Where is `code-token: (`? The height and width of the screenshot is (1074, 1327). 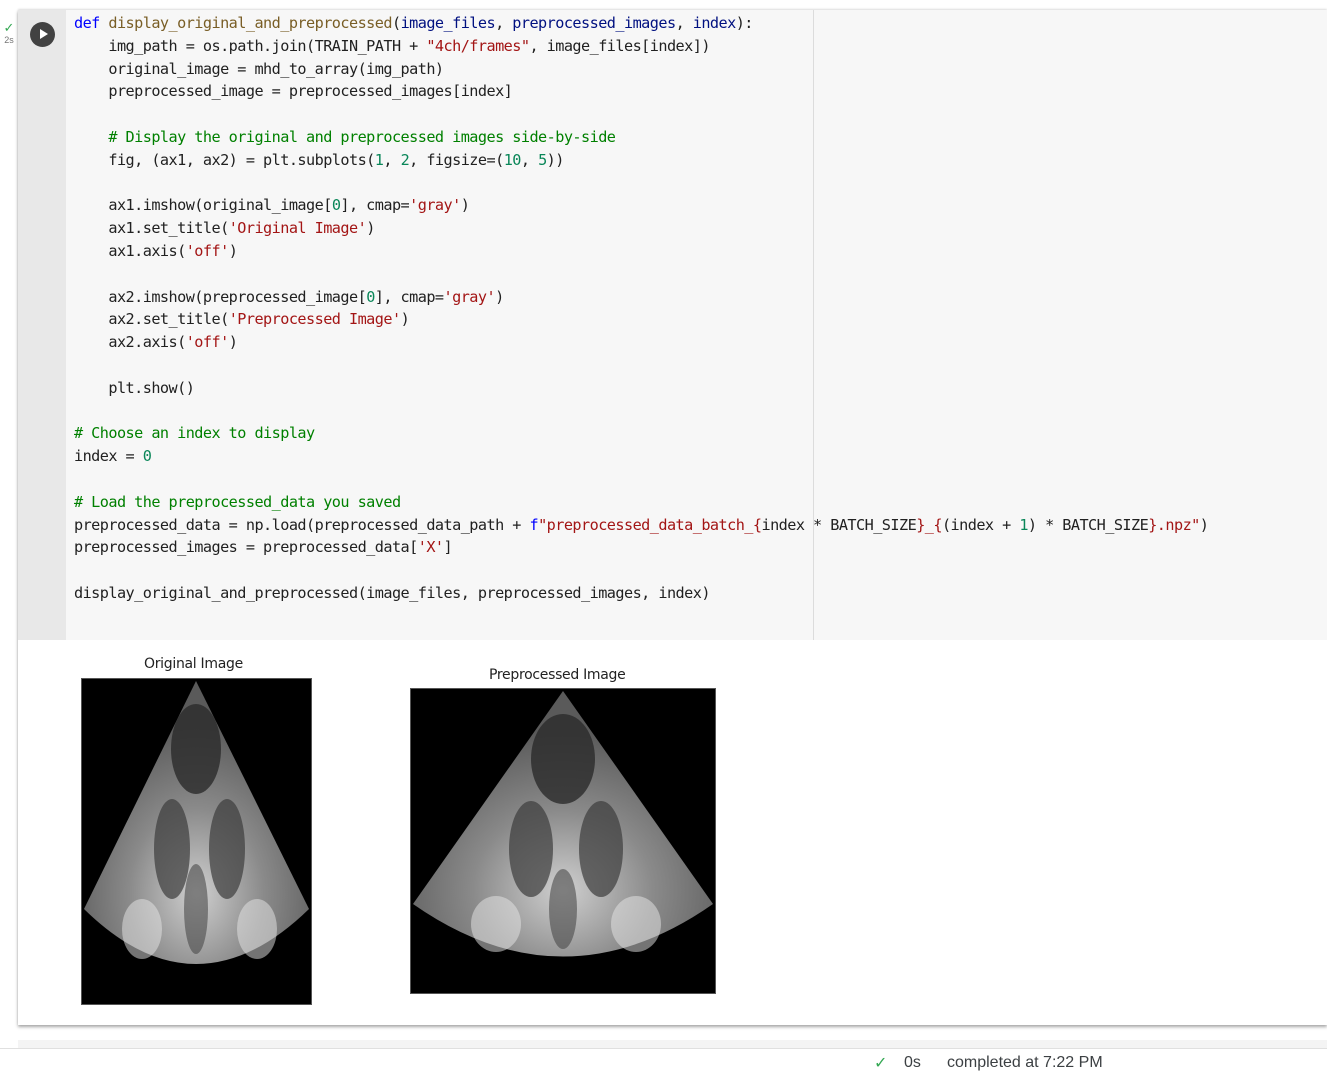
code-token: ( is located at coordinates (396, 23).